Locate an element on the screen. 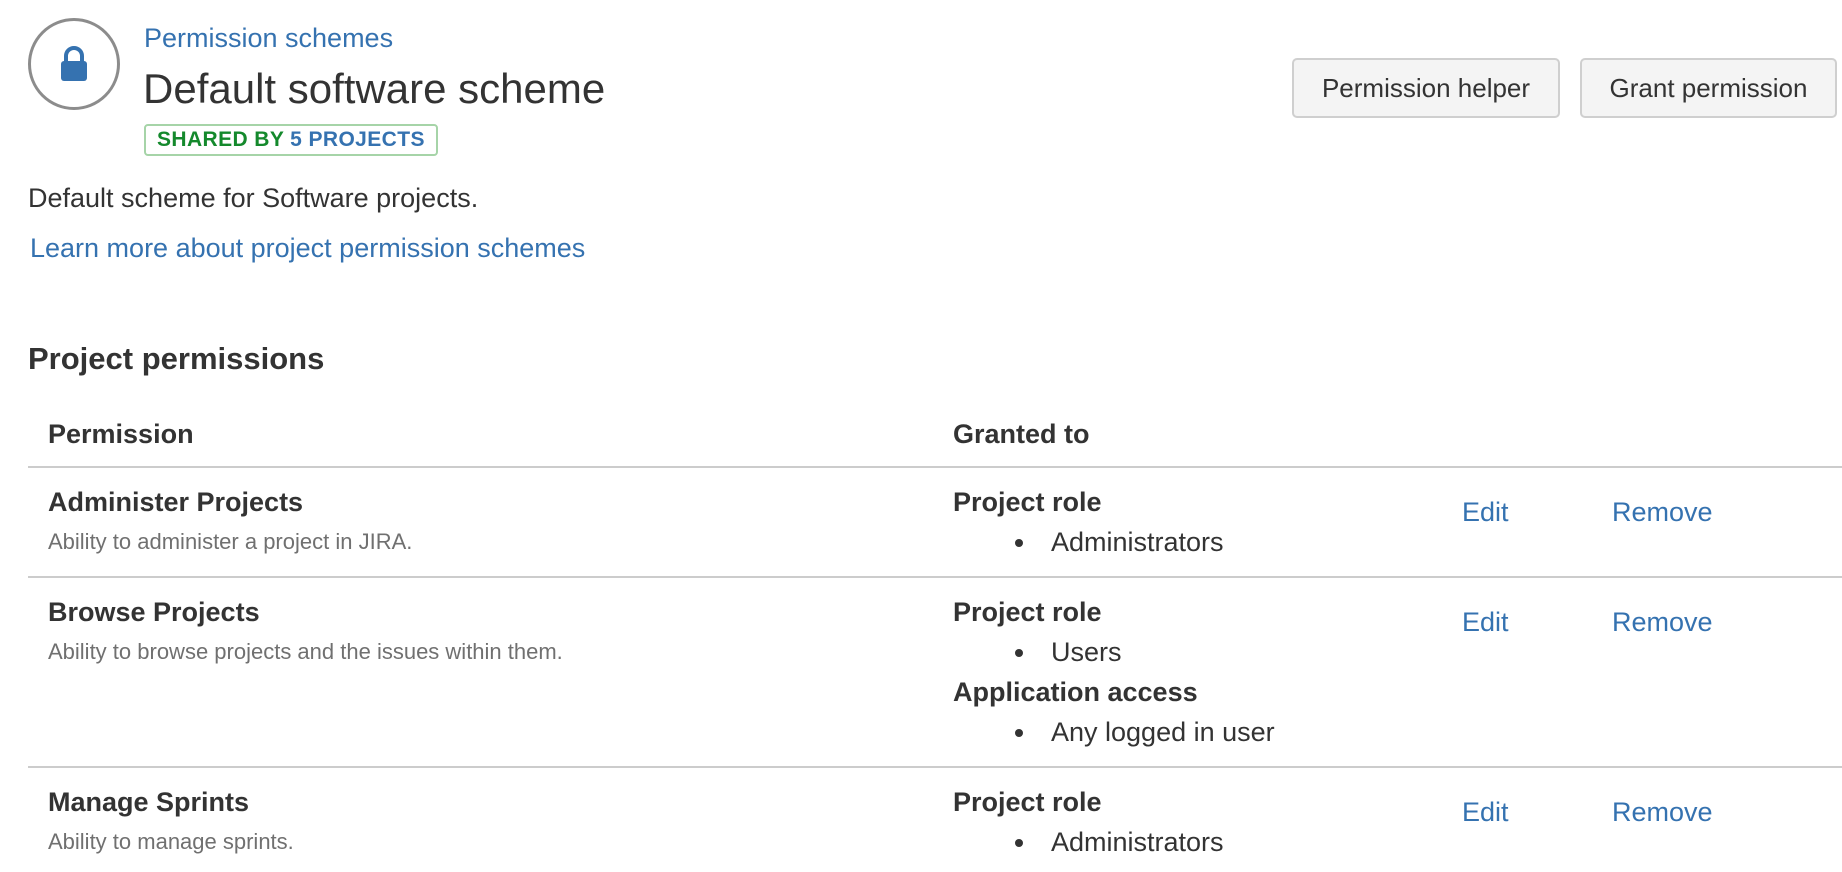 This screenshot has width=1842, height=872. permission-description: Ability to manage sprints. is located at coordinates (171, 841).